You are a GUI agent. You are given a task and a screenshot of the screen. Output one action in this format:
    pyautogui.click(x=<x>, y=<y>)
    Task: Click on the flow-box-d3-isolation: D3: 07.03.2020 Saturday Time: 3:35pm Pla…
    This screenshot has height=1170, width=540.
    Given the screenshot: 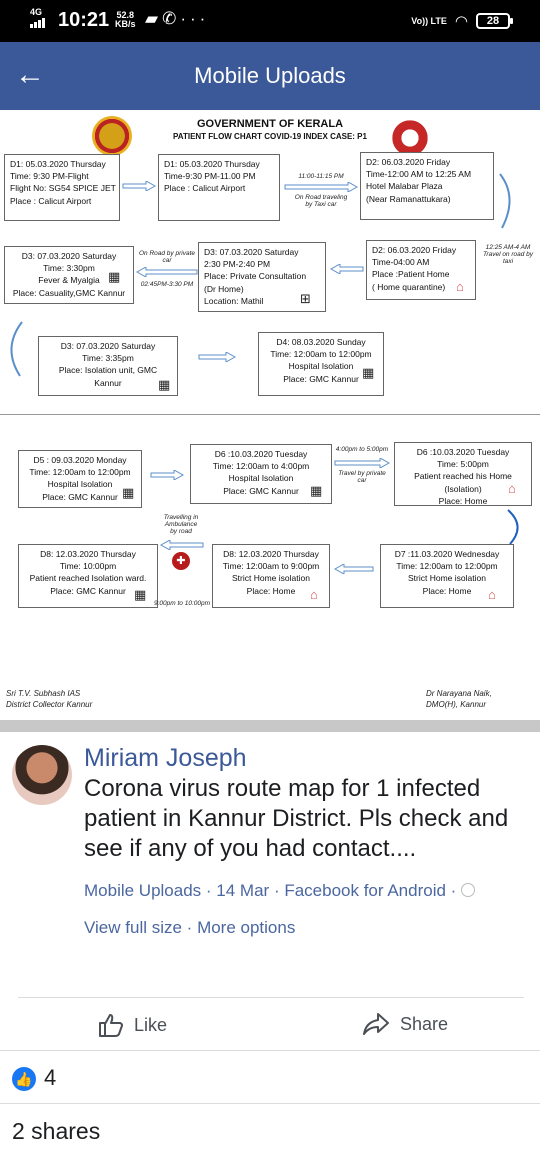 What is the action you would take?
    pyautogui.click(x=108, y=366)
    